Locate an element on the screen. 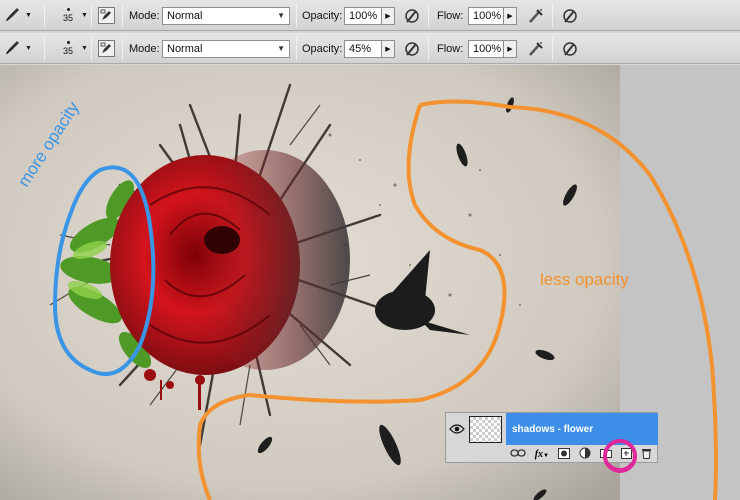 The height and width of the screenshot is (500, 740). layer-visibility-toggle is located at coordinates (457, 429).